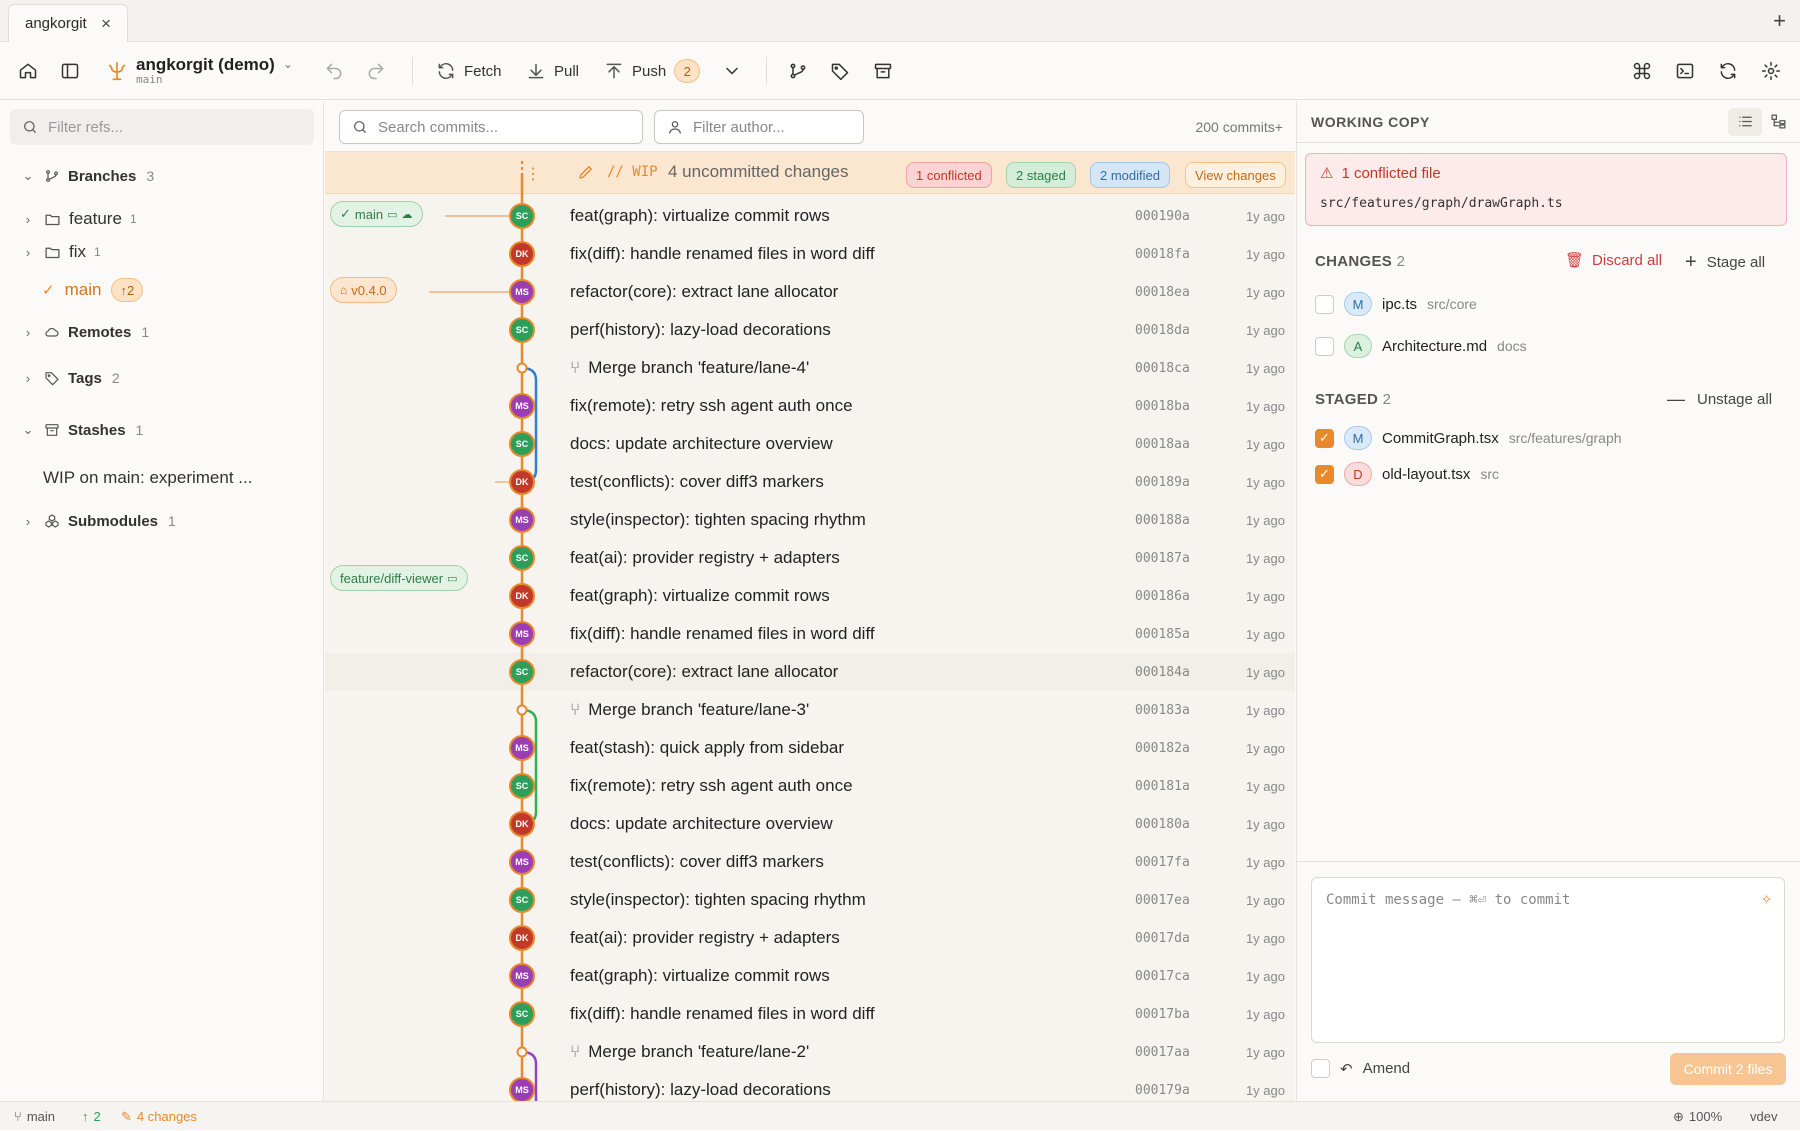 Image resolution: width=1800 pixels, height=1131 pixels. What do you see at coordinates (162, 430) in the screenshot?
I see `sidebar-section-stashes: ⌄ Stashes 1` at bounding box center [162, 430].